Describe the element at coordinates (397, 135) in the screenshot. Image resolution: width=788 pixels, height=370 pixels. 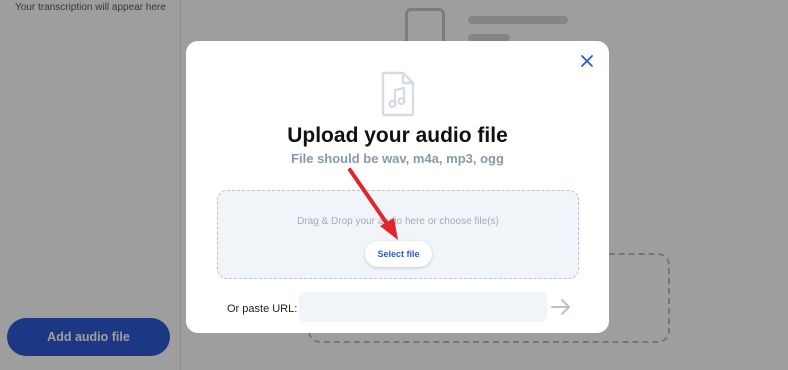
I see `modal-title: Upload your audio file` at that location.